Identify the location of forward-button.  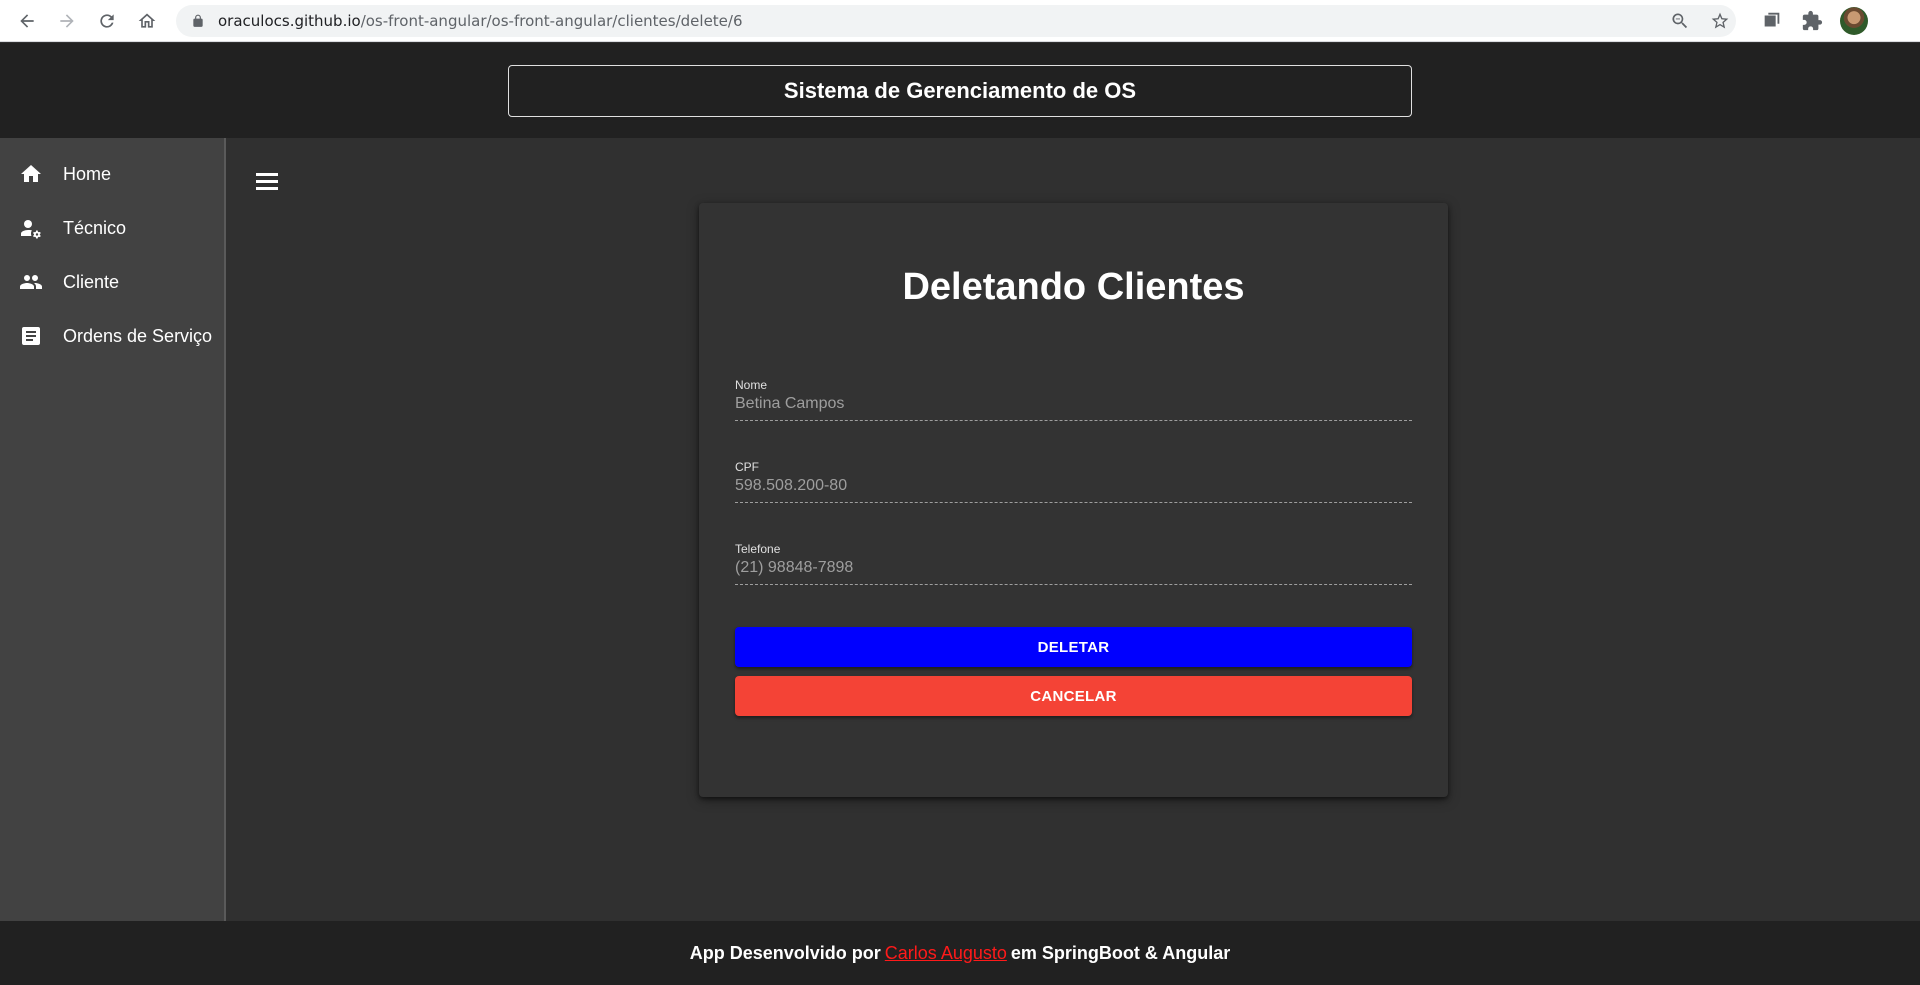
(67, 21).